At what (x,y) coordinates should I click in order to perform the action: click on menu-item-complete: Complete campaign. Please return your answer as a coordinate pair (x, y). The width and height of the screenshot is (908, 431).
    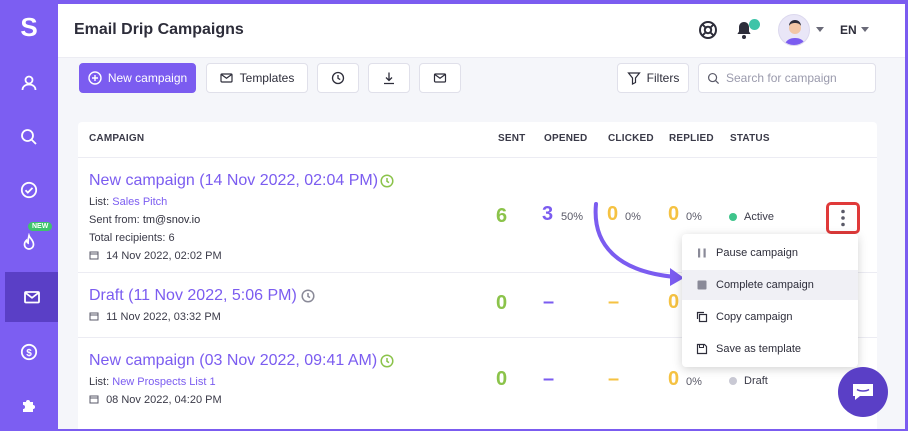
    Looking at the image, I should click on (770, 285).